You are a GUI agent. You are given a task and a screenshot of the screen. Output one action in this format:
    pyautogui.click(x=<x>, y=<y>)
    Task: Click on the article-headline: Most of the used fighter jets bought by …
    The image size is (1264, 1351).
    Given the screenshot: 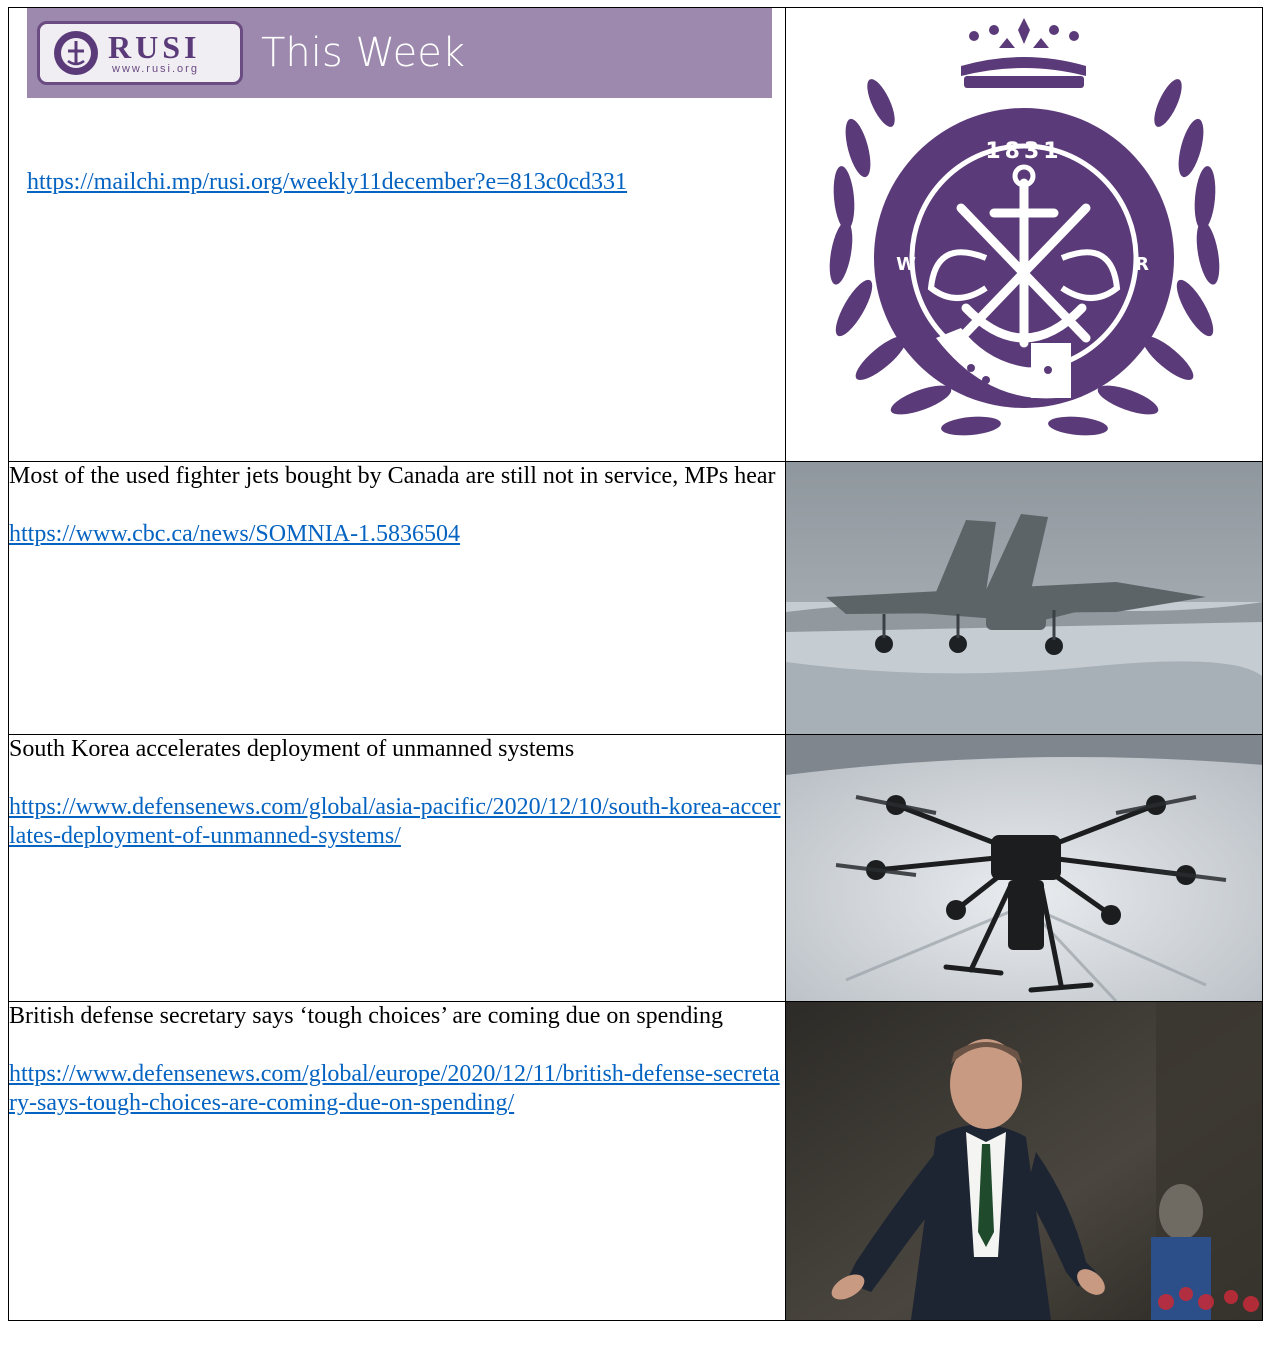 What is the action you would take?
    pyautogui.click(x=392, y=476)
    